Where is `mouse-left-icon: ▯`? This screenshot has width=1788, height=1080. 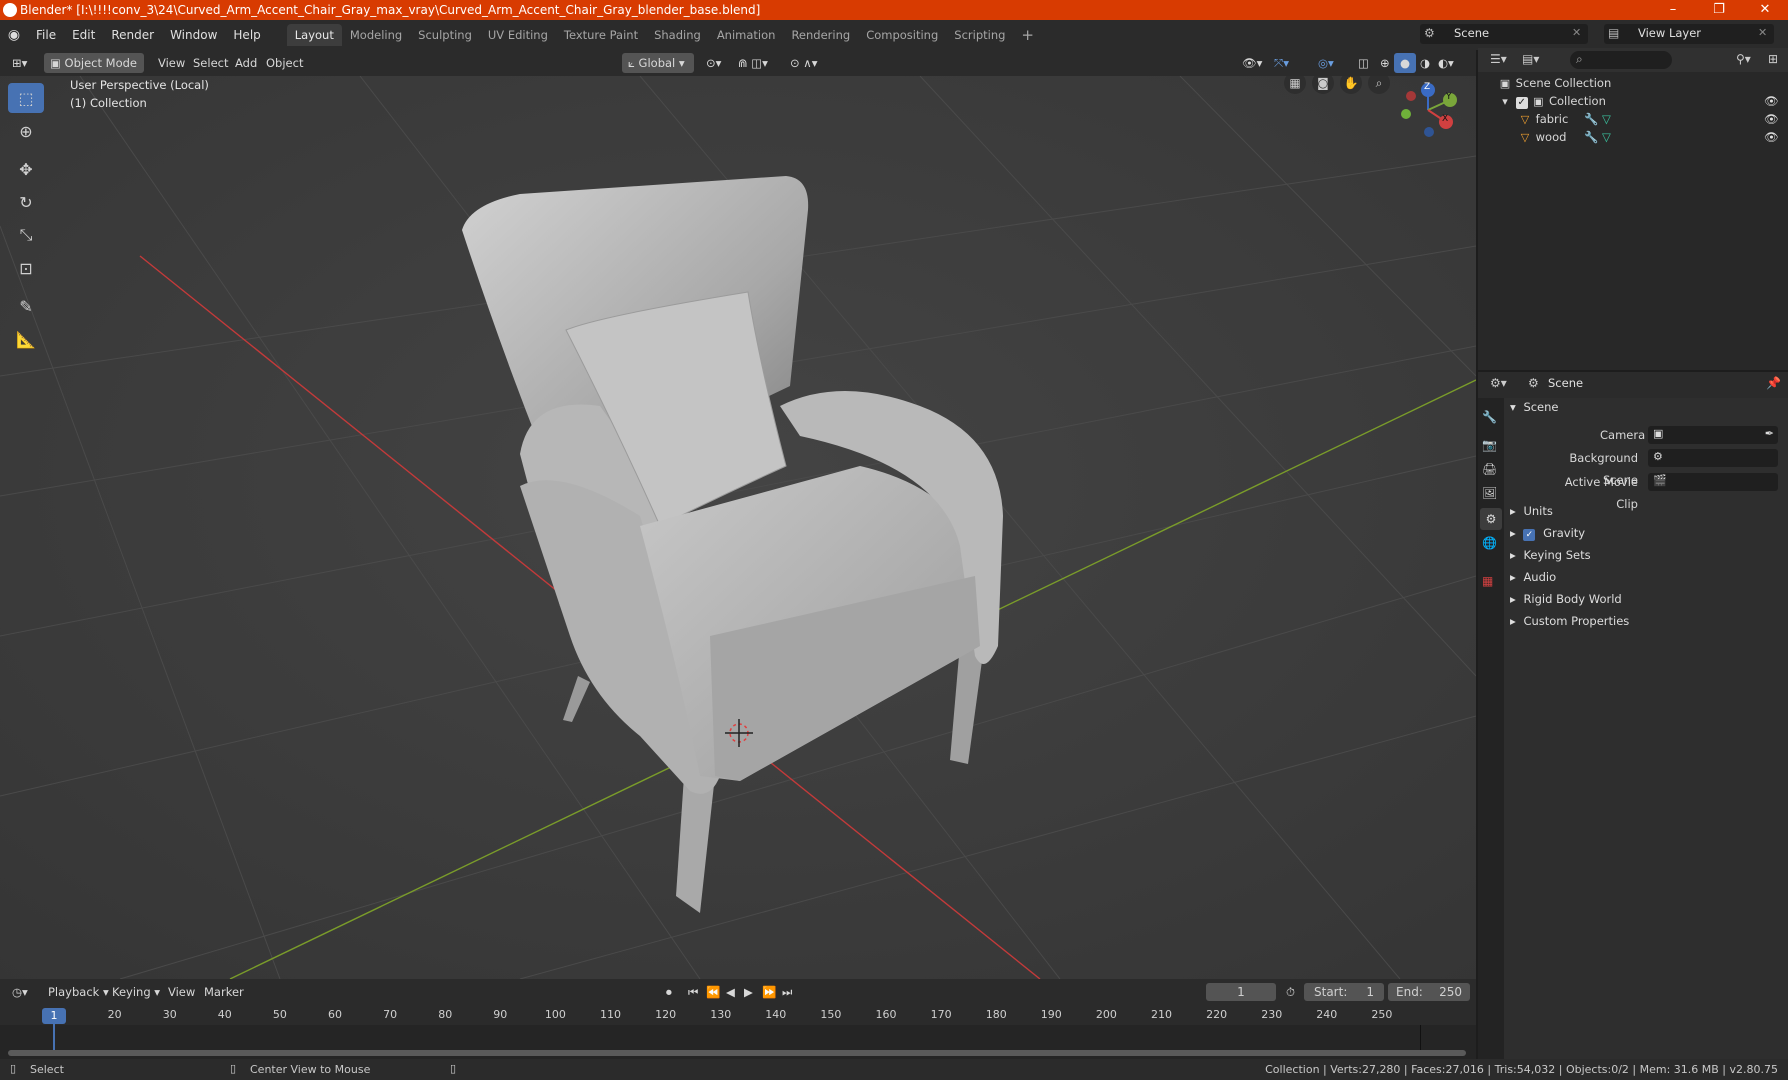 mouse-left-icon: ▯ is located at coordinates (13, 1068).